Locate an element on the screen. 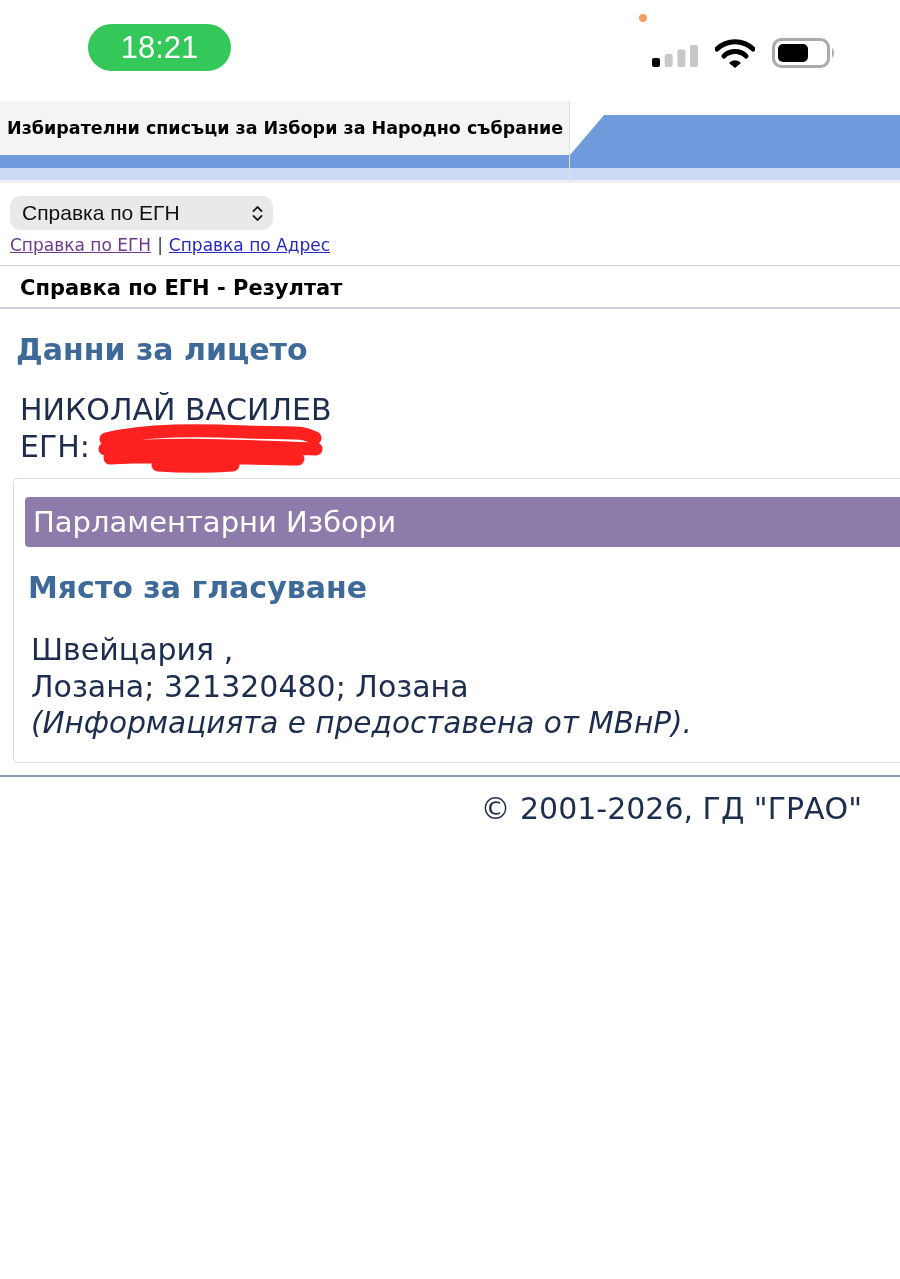  address-line: Швейцария , is located at coordinates (133, 649).